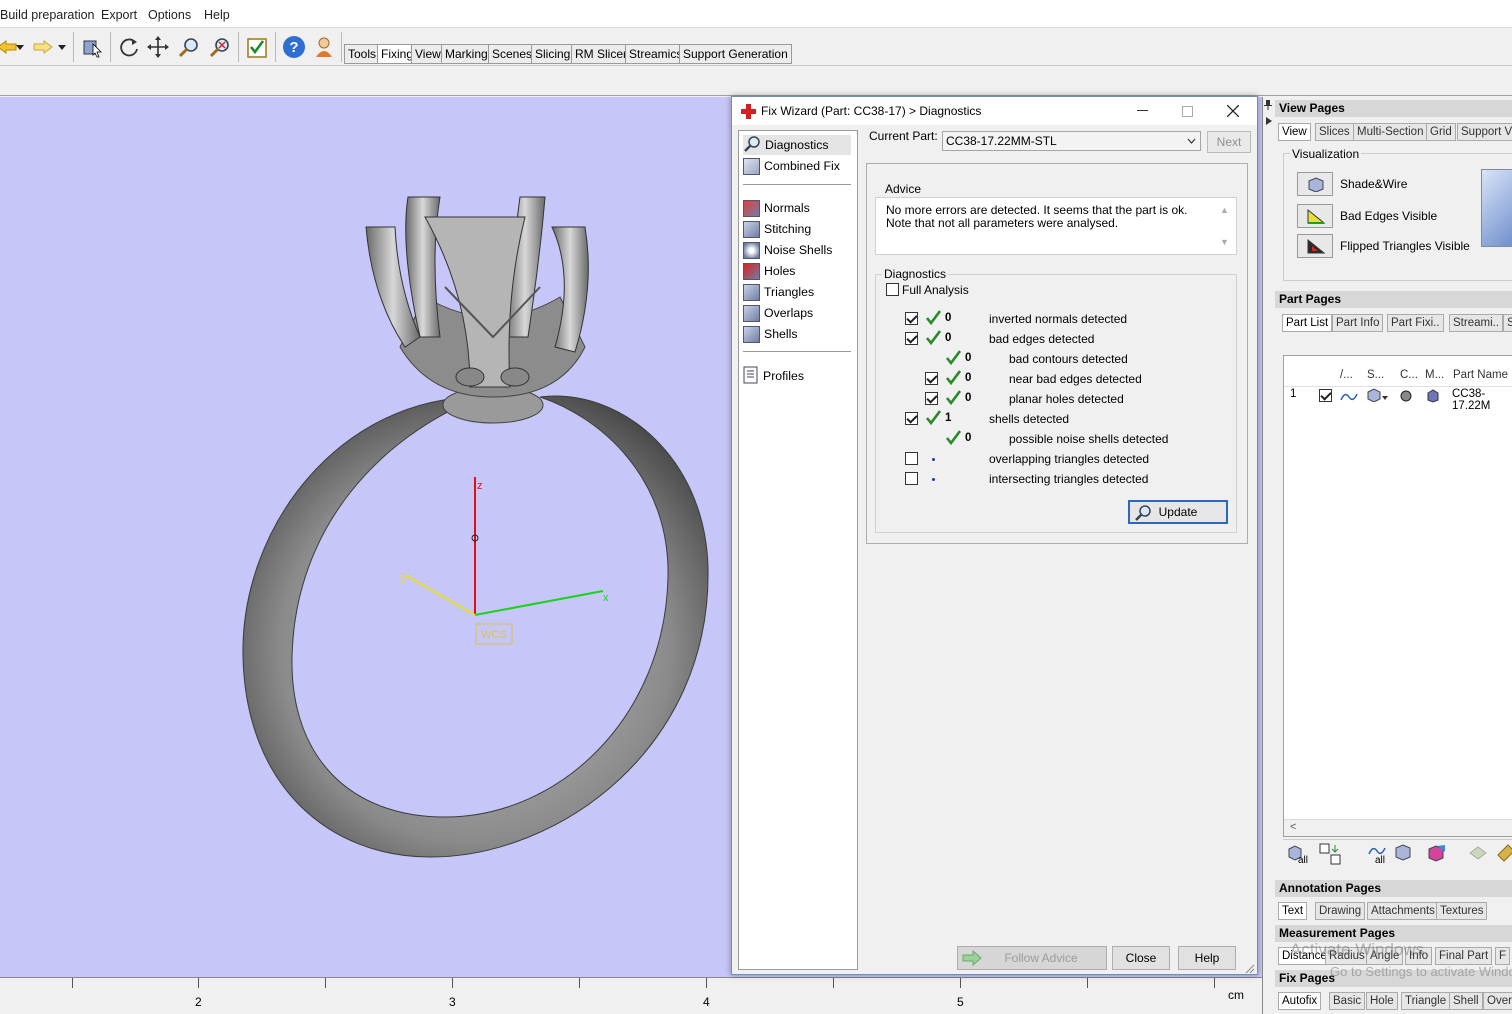  I want to click on checkbox-planar-holes, so click(931, 398).